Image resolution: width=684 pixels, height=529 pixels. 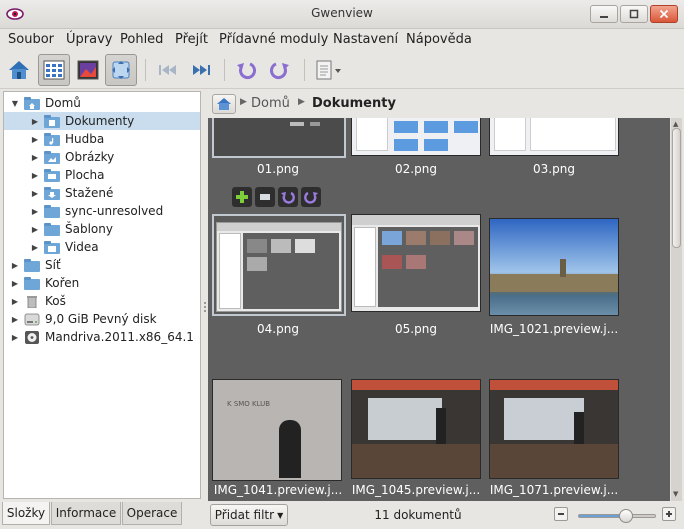 What do you see at coordinates (354, 103) in the screenshot?
I see `breadcrumb-item-dokumenty: Dokumenty` at bounding box center [354, 103].